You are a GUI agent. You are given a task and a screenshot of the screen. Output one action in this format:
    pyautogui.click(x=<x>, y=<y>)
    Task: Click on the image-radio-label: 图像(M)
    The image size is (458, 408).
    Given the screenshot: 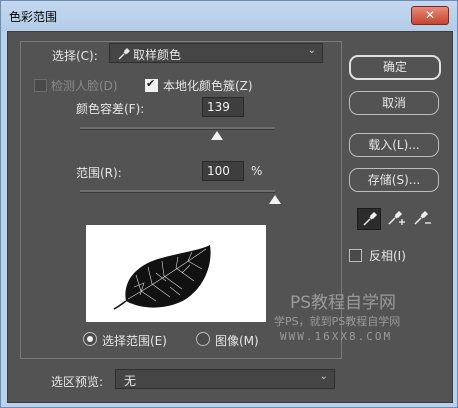 What is the action you would take?
    pyautogui.click(x=237, y=341)
    